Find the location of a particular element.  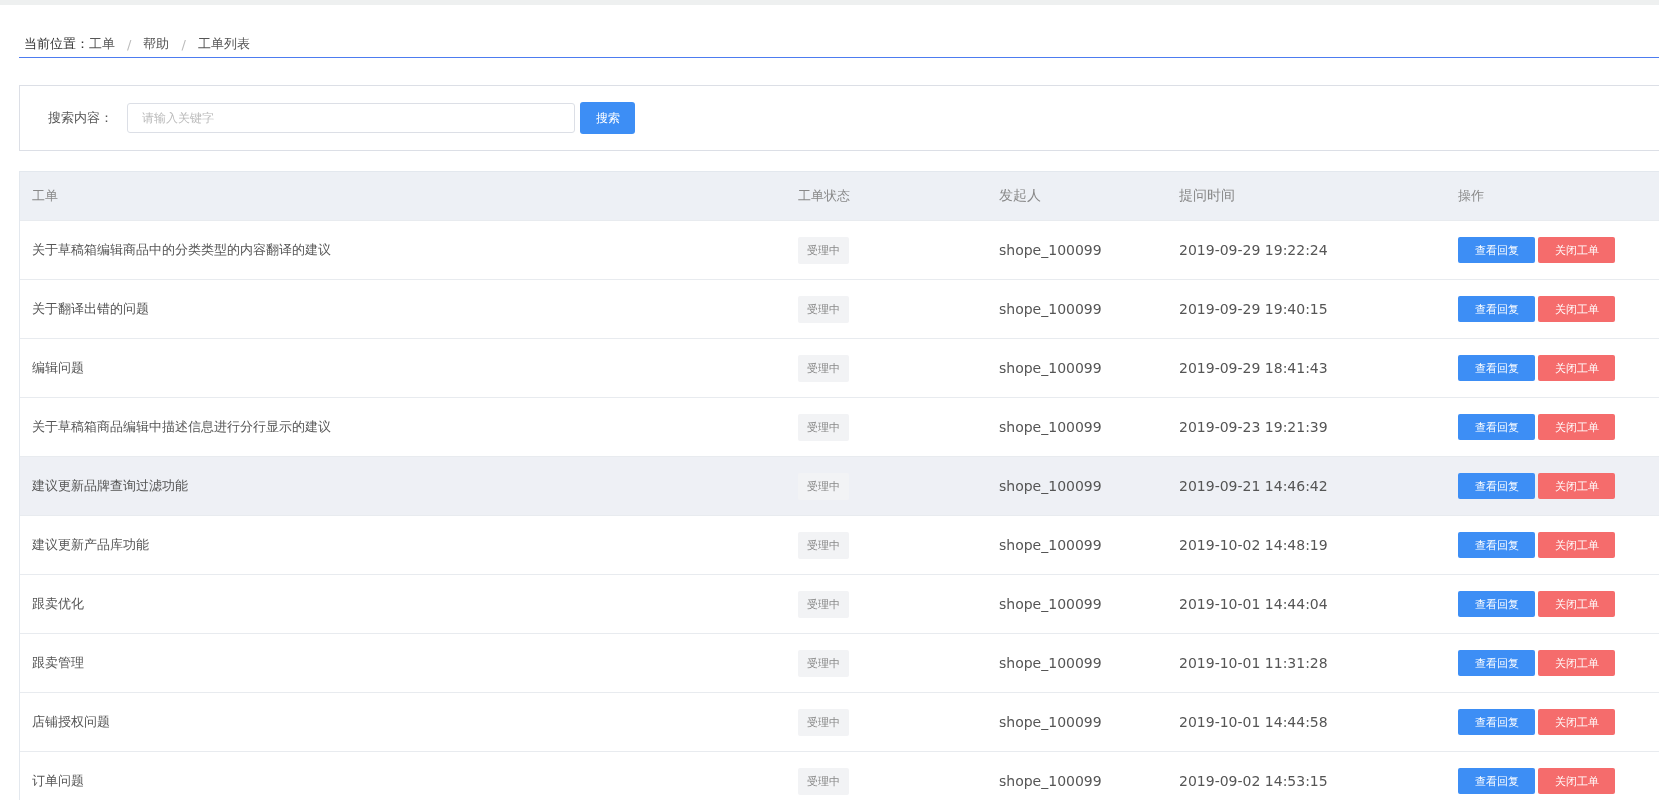

table-row: 关于草稿箱编辑商品中的分类类型的内容翻译的建议 受理中 shope_100099 2019-09-29 19:22:24 查看回复 关闭工单 is located at coordinates (839, 249).